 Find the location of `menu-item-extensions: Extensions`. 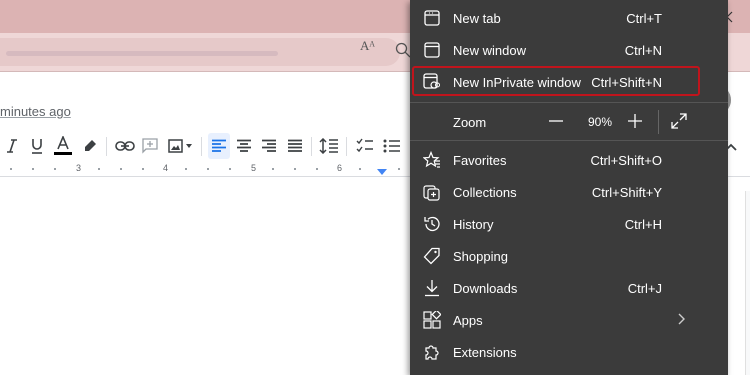

menu-item-extensions: Extensions is located at coordinates (569, 352).